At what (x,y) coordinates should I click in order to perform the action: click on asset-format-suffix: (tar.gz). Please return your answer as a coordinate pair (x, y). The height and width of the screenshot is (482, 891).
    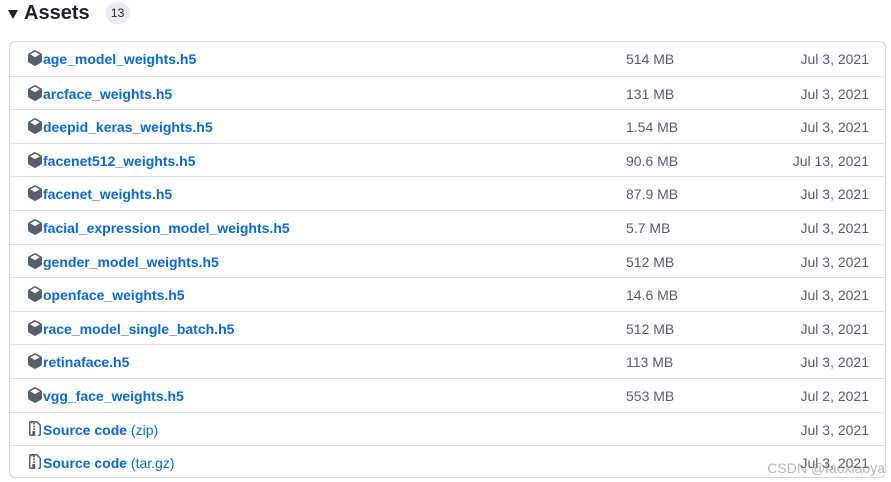
    Looking at the image, I should click on (152, 463).